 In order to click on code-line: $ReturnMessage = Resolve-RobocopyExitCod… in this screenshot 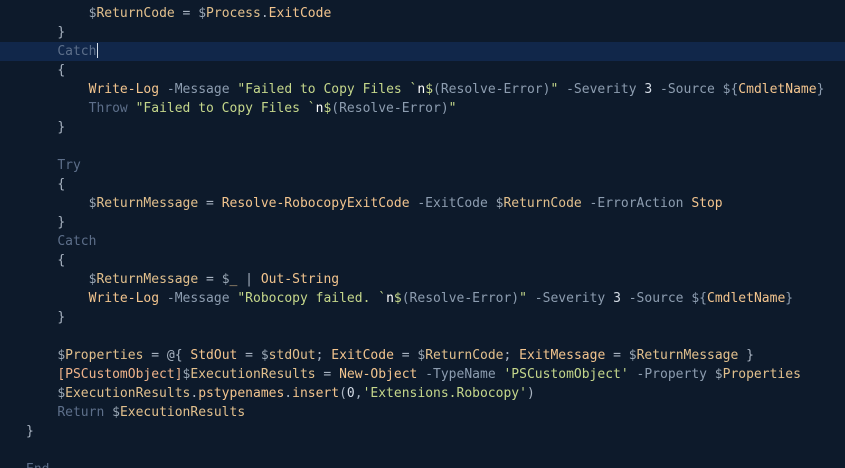, I will do `click(435, 203)`.